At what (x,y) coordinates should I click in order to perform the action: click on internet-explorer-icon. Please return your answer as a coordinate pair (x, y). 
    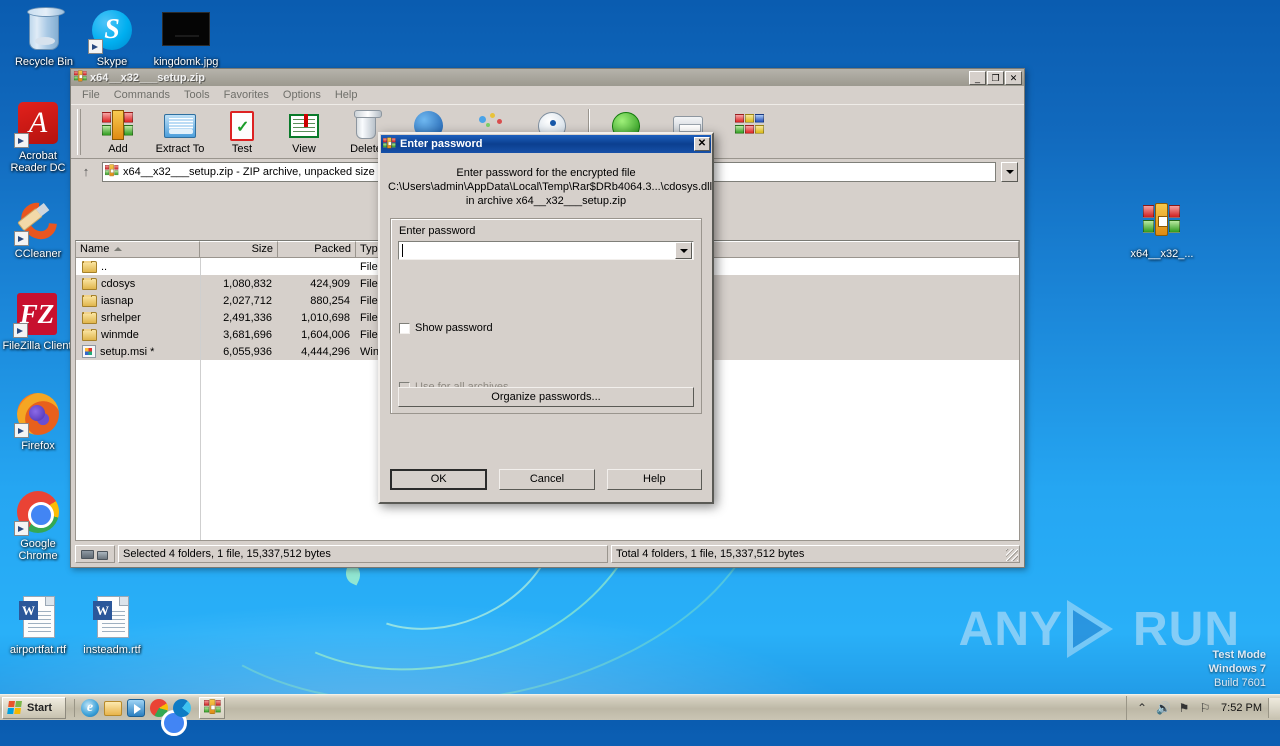
    Looking at the image, I should click on (90, 707).